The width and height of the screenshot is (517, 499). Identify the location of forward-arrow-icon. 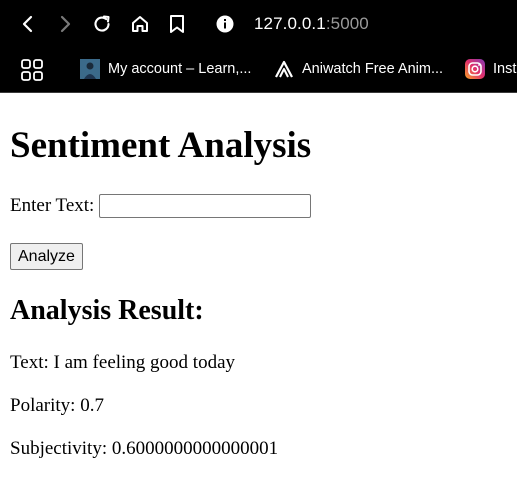
(65, 24).